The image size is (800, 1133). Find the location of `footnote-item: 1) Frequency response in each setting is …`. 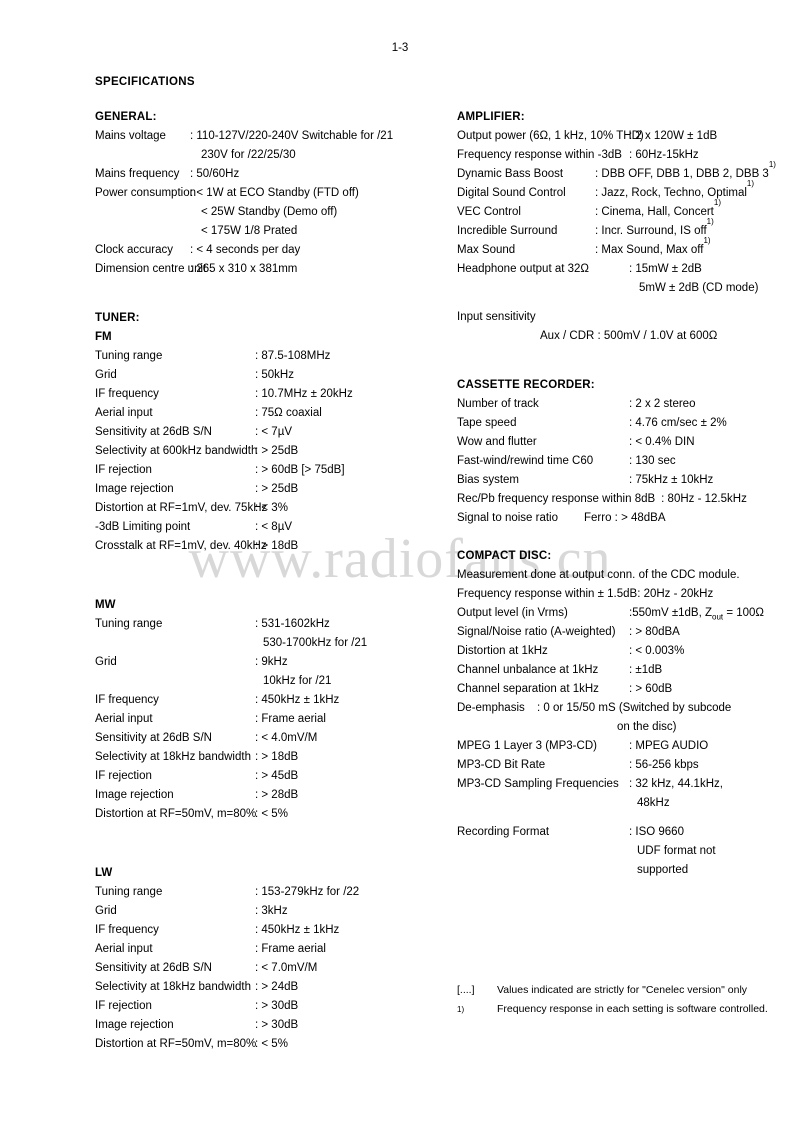

footnote-item: 1) Frequency response in each setting is … is located at coordinates (627, 1012).